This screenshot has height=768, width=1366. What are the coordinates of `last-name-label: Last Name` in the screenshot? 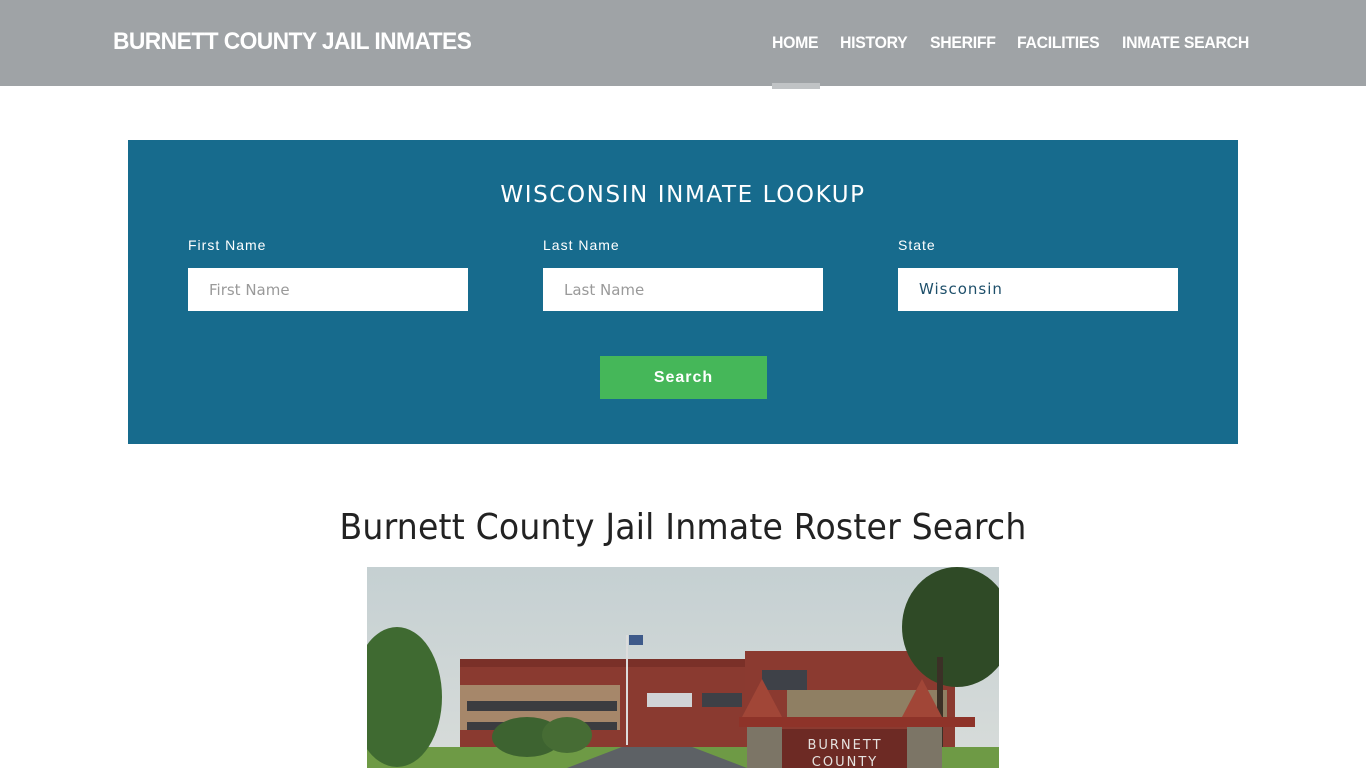 It's located at (581, 245).